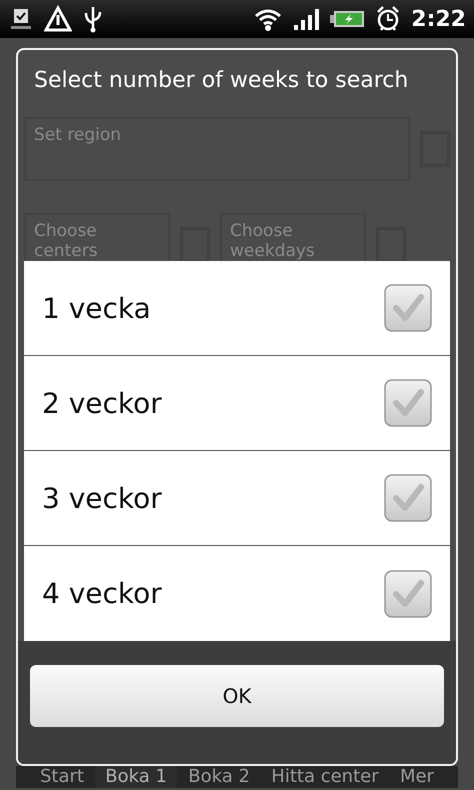 This screenshot has width=474, height=790. I want to click on signal-icon, so click(306, 19).